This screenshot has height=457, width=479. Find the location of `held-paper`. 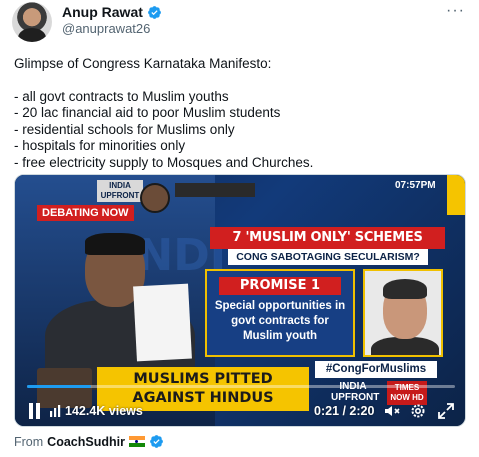

held-paper is located at coordinates (162, 322).